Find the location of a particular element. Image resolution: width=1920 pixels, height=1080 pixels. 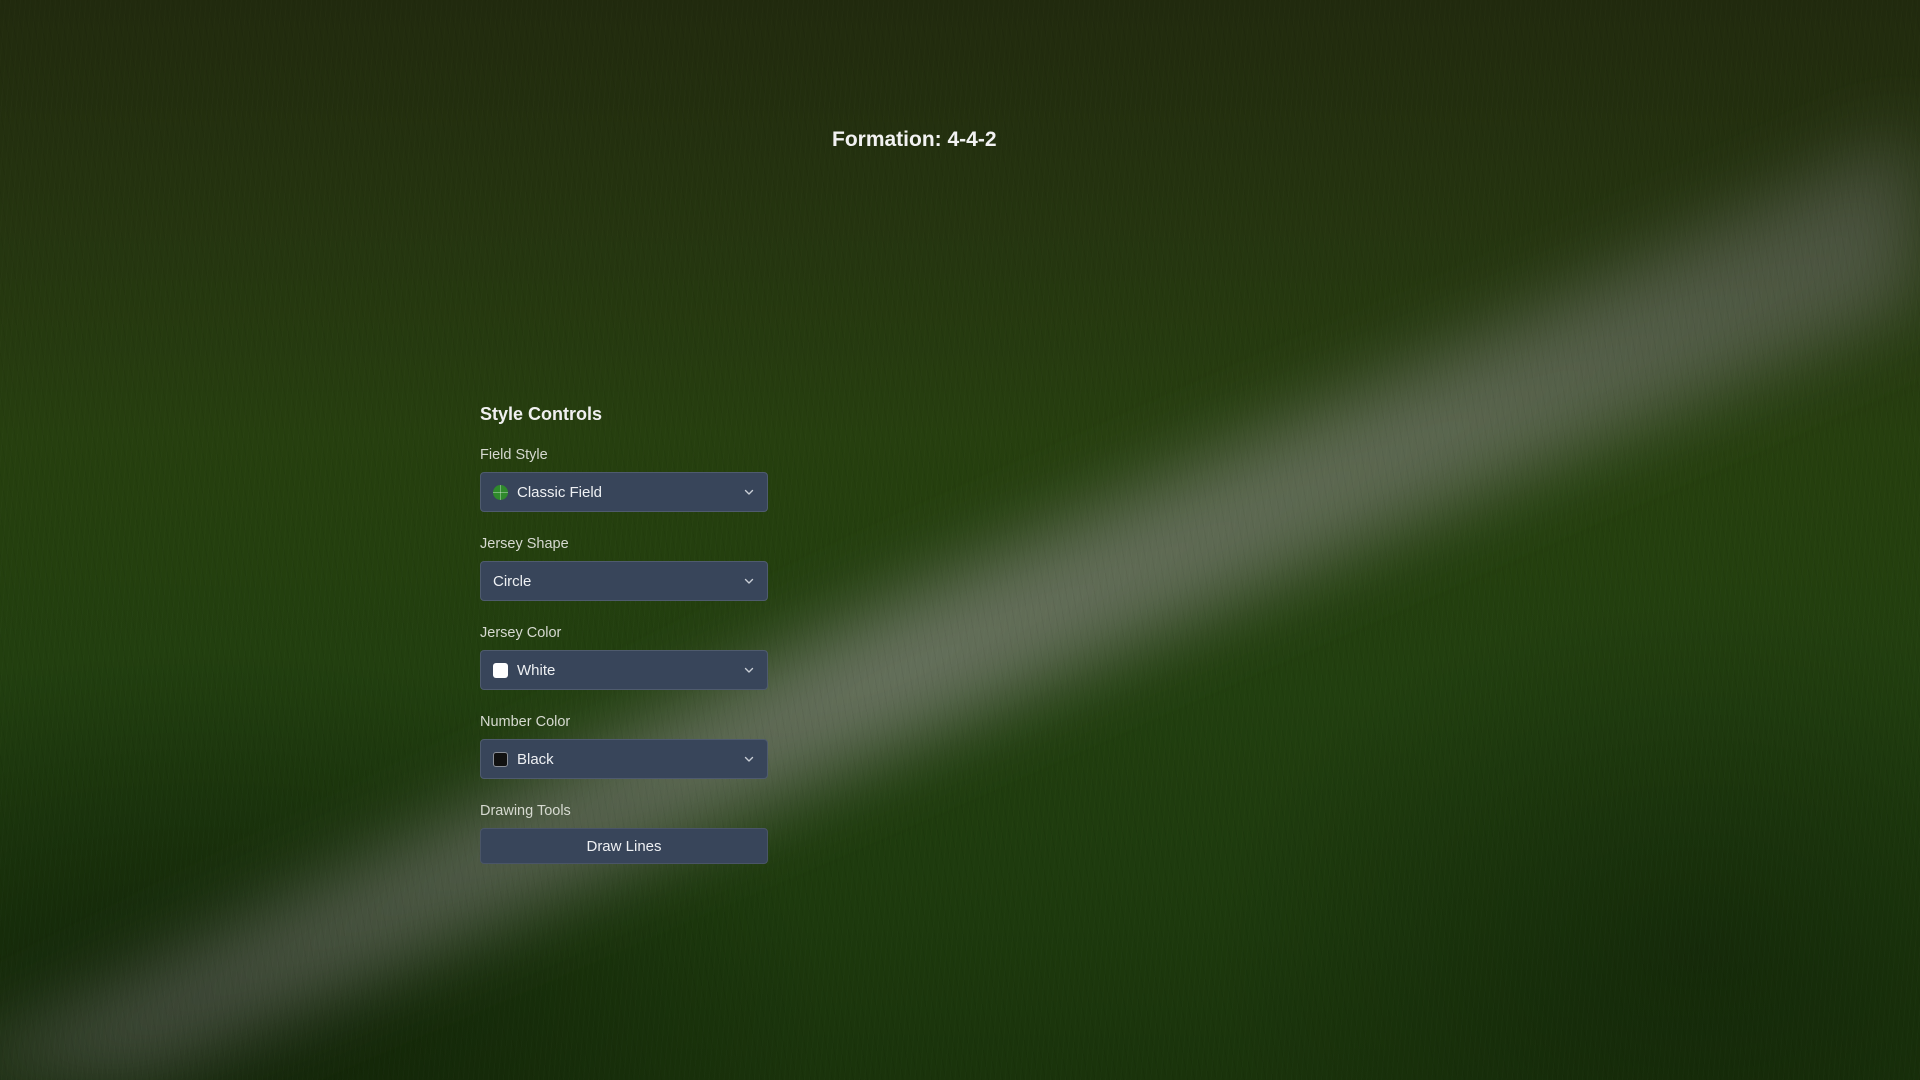

jersey-color-swatch is located at coordinates (500, 670).